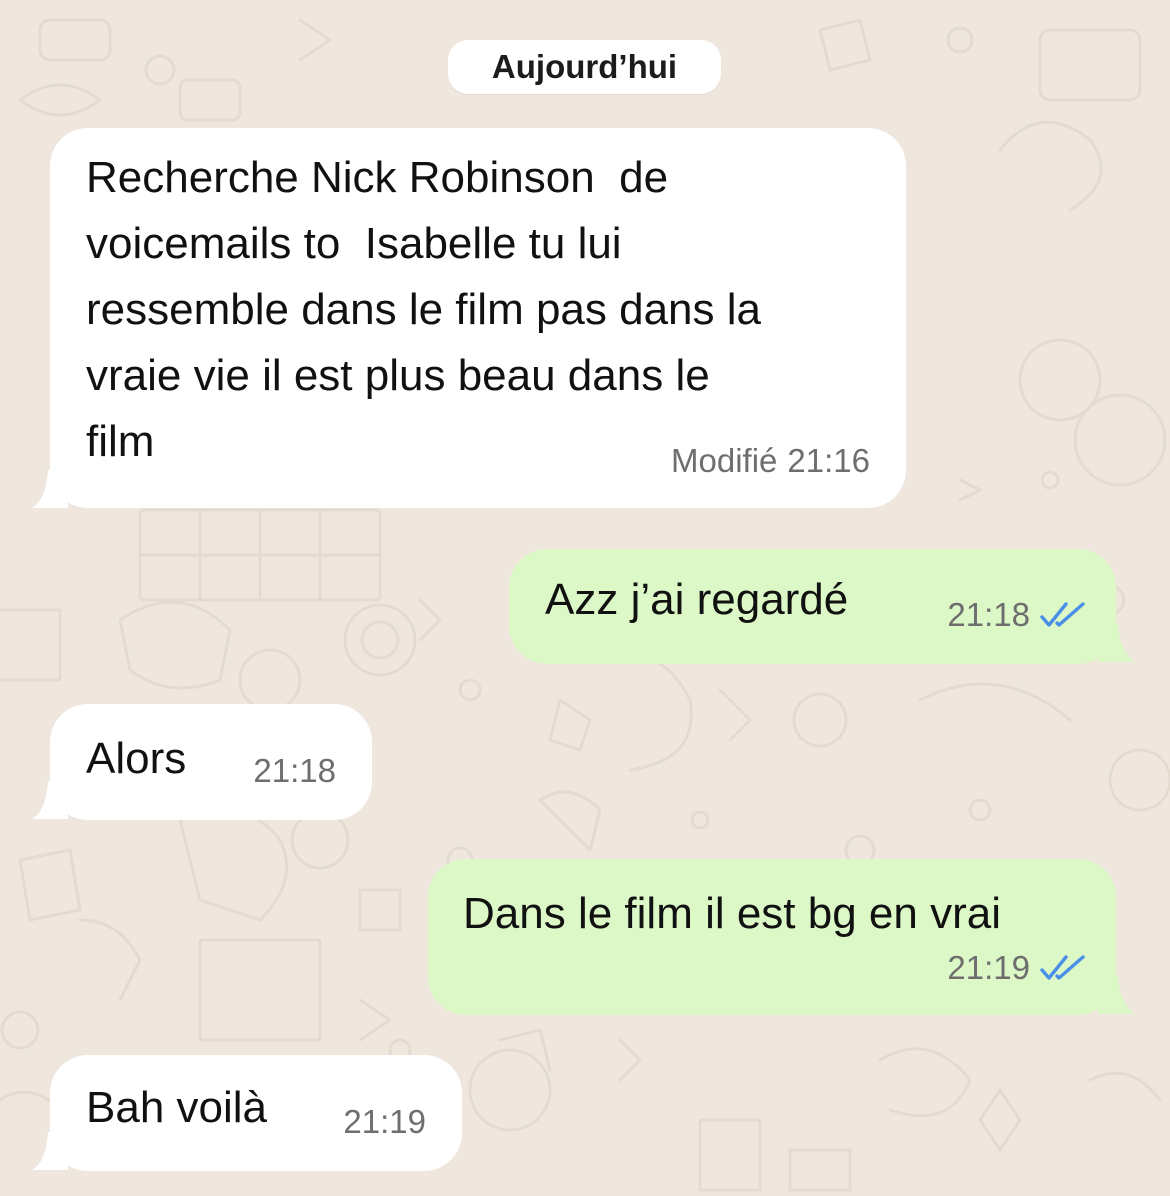  What do you see at coordinates (136, 758) in the screenshot?
I see `message-text: Alors` at bounding box center [136, 758].